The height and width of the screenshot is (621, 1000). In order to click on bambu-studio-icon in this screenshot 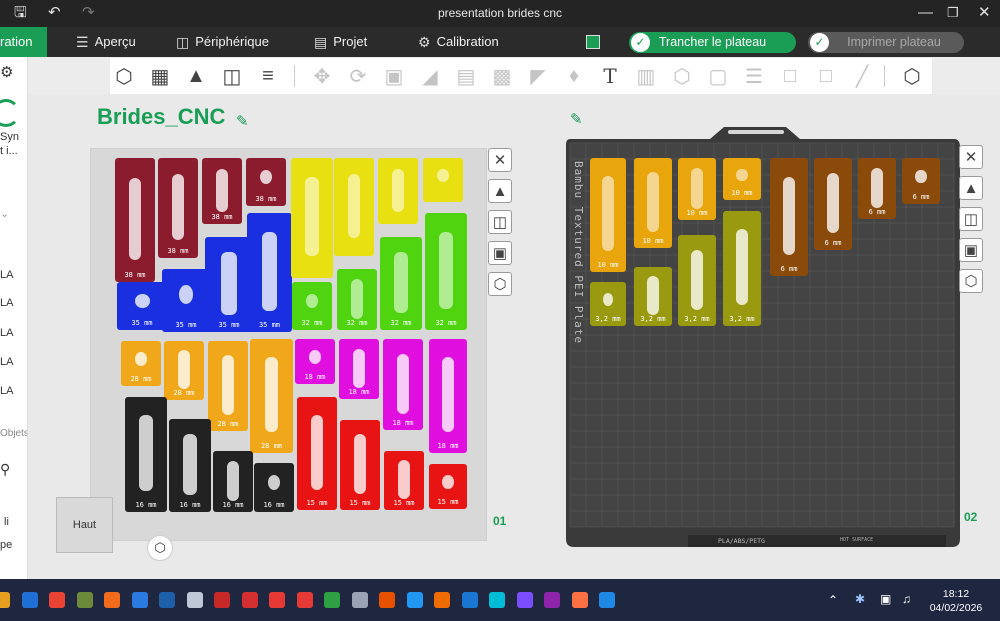, I will do `click(332, 600)`.